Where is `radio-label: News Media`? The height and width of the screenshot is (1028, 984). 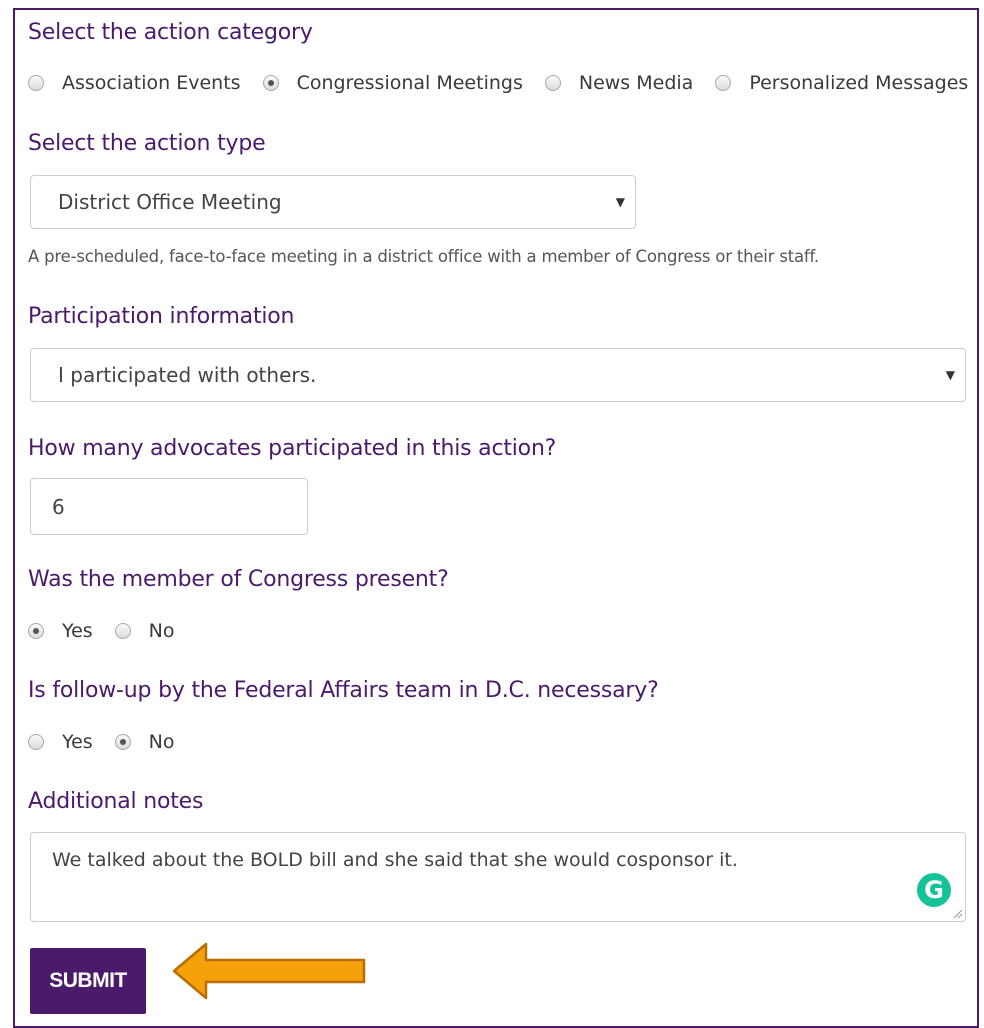
radio-label: News Media is located at coordinates (636, 83).